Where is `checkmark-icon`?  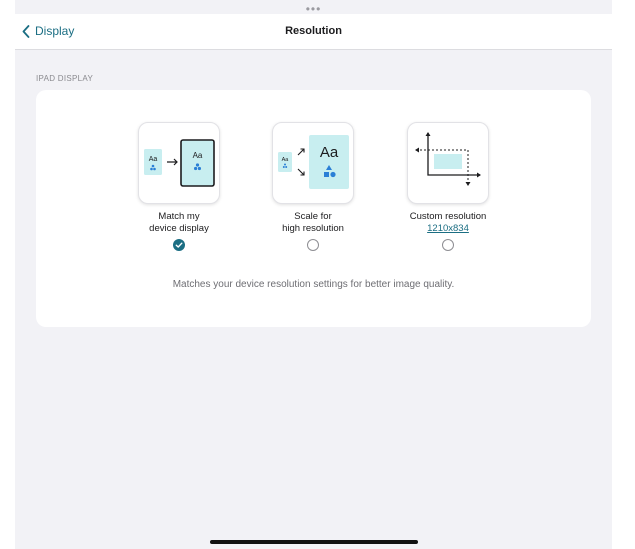 checkmark-icon is located at coordinates (179, 245).